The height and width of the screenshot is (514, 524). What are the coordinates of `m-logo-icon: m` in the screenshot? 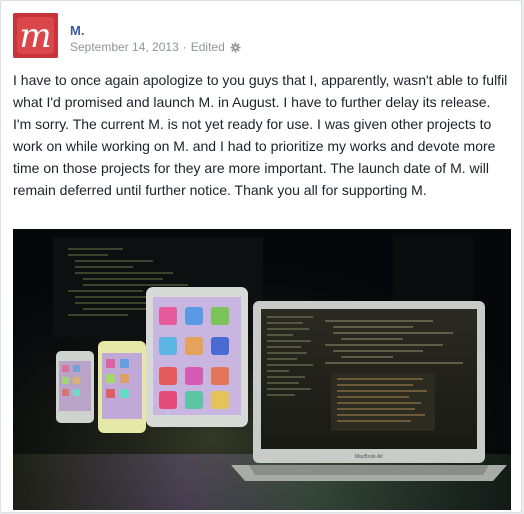 It's located at (35, 35).